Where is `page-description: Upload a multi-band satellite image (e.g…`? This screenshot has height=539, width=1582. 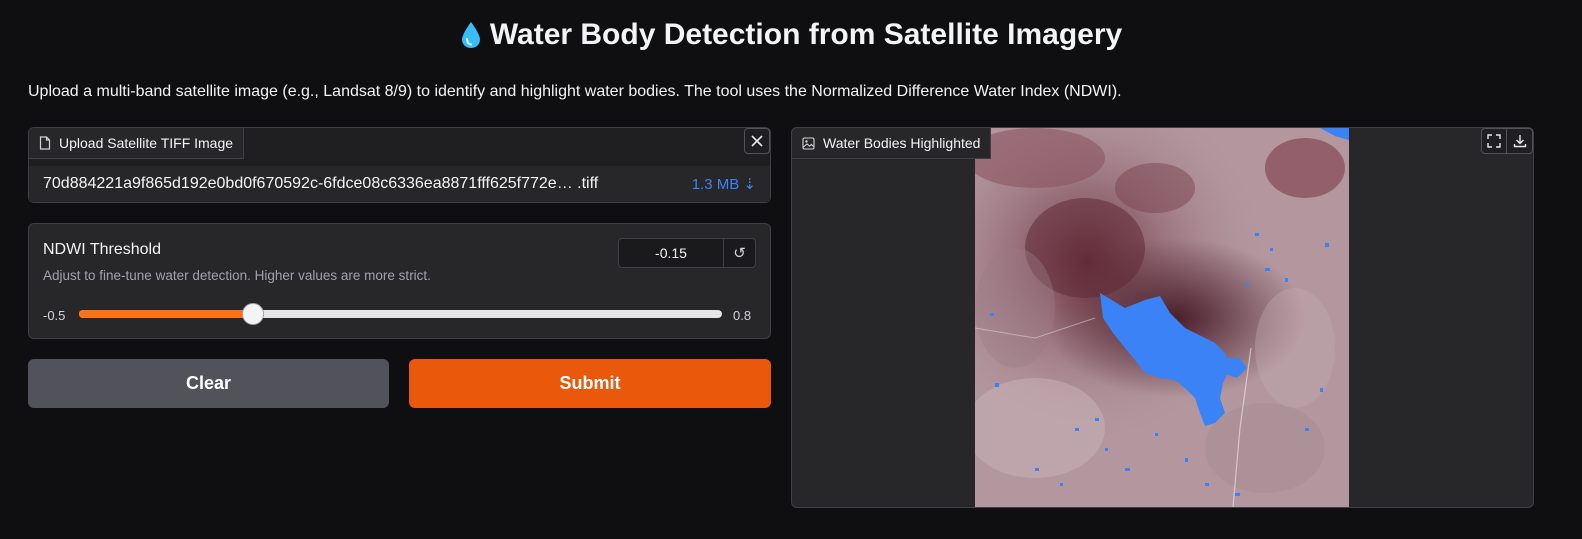
page-description: Upload a multi-band satellite image (e.g… is located at coordinates (575, 91).